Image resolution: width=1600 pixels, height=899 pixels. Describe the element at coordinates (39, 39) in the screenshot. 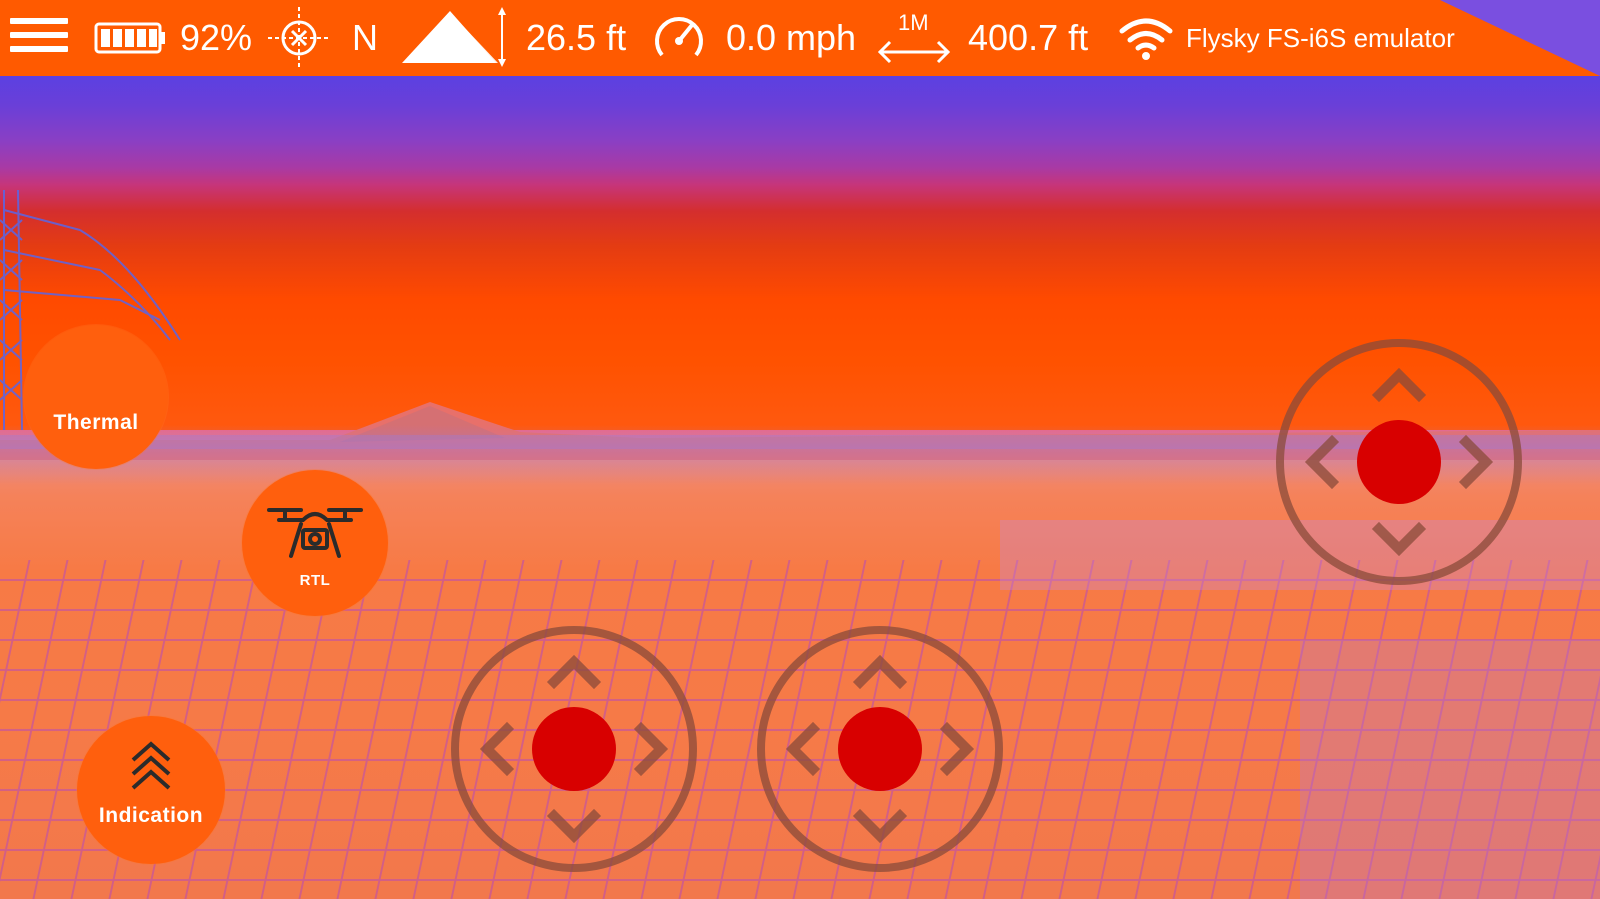

I see `hamburger-menu-icon` at that location.